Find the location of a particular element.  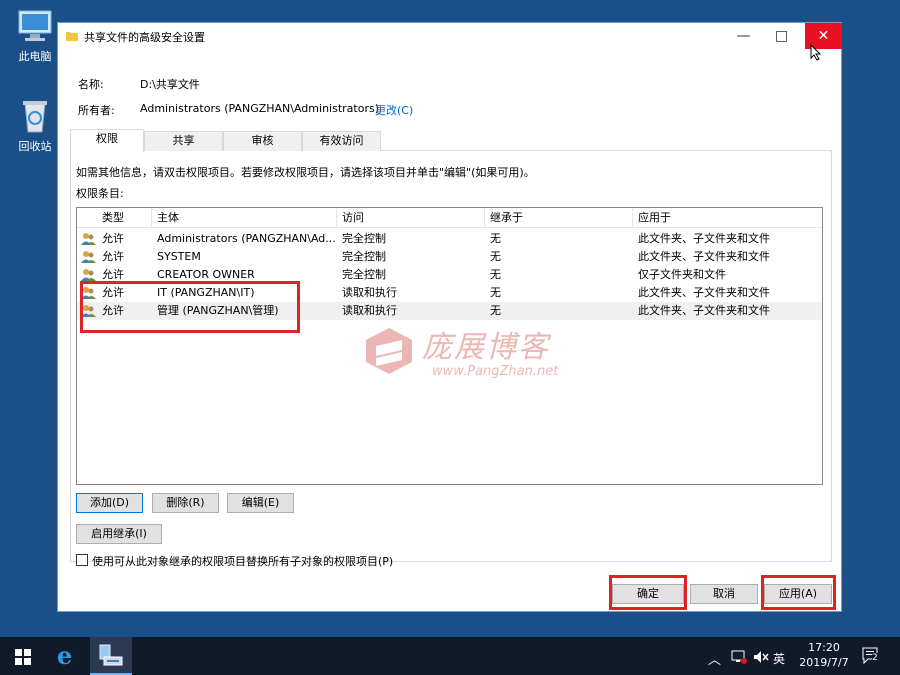

add-button: 添加(D) is located at coordinates (109, 503).